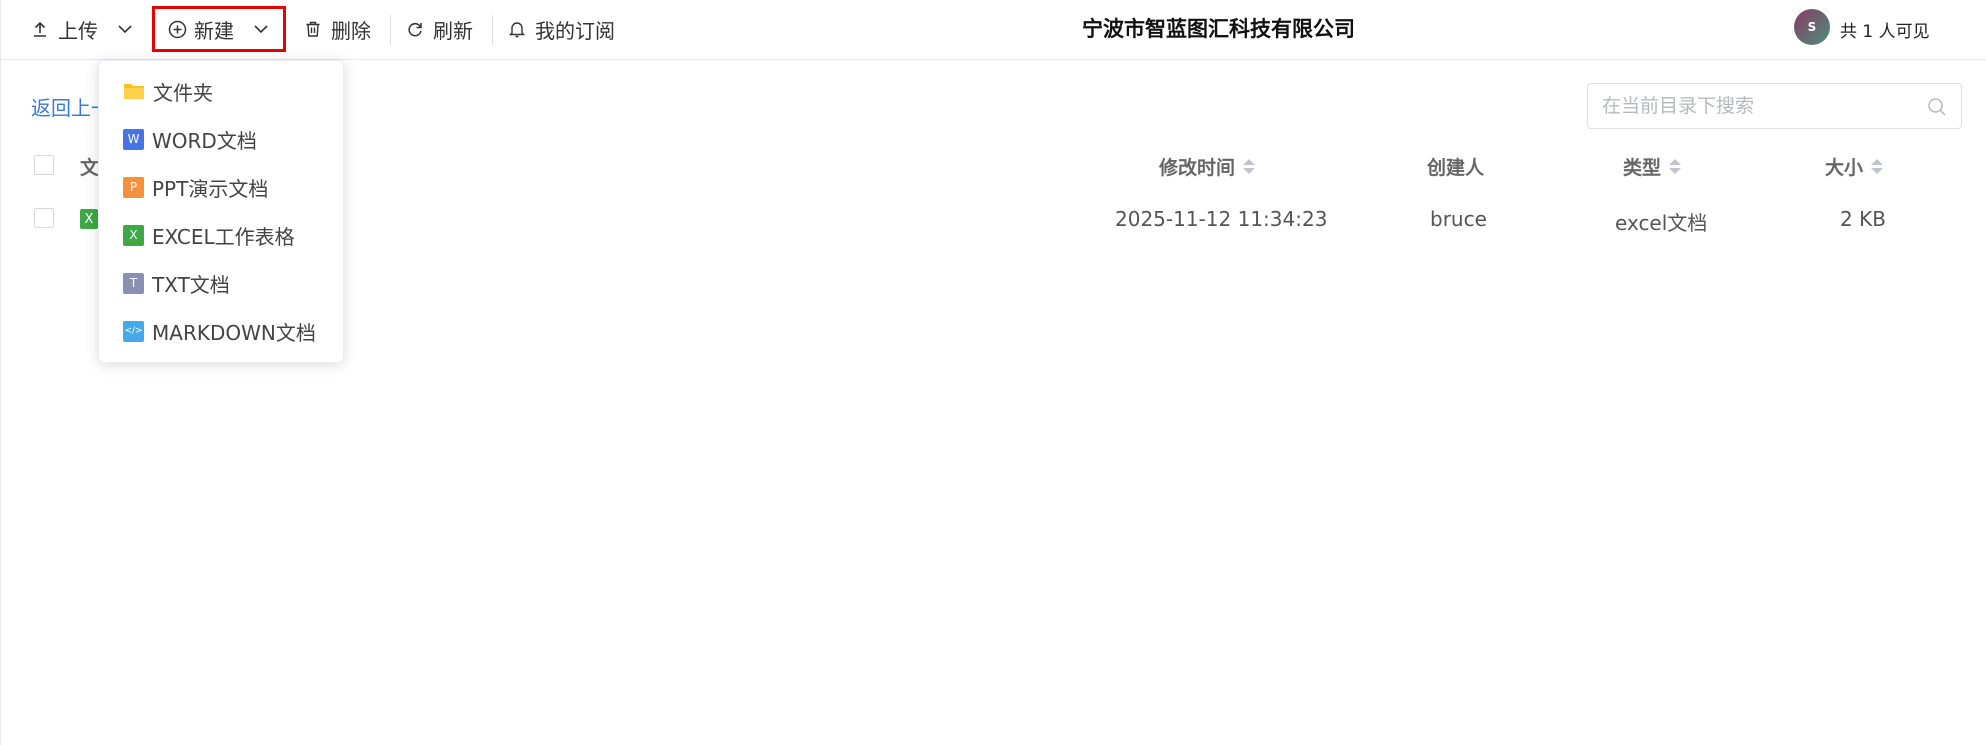  I want to click on search-icon, so click(1937, 109).